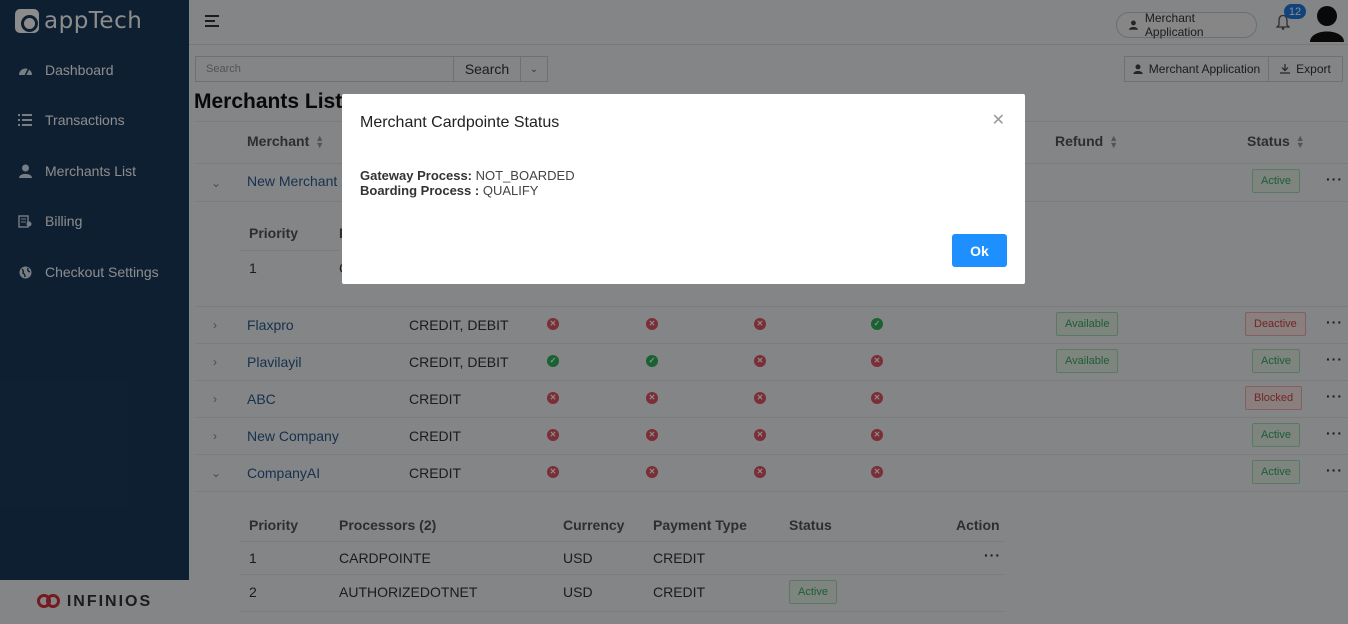  I want to click on gateway-process-label: Gateway Process:, so click(416, 175).